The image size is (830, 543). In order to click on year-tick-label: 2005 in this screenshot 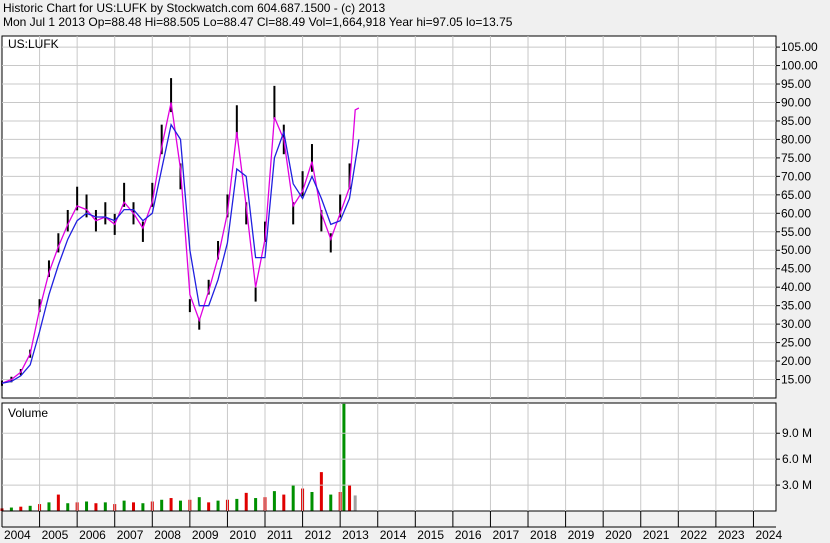, I will do `click(55, 535)`.